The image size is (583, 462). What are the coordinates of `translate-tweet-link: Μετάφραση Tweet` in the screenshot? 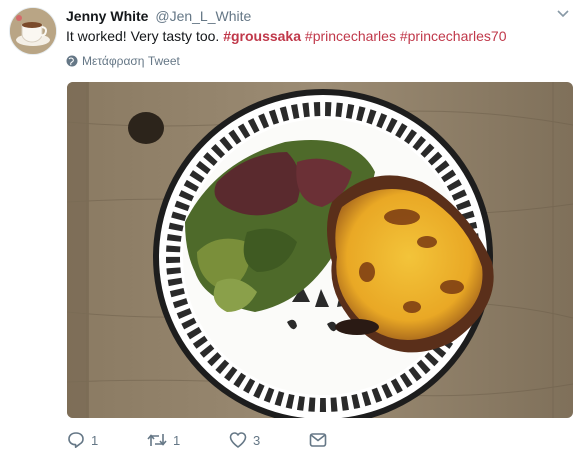 It's located at (123, 61).